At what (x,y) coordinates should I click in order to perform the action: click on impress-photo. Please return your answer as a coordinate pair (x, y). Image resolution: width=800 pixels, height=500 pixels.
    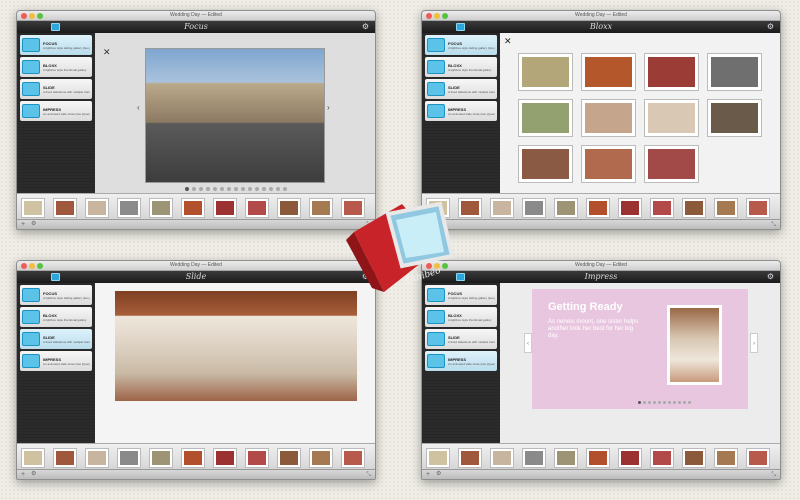
    Looking at the image, I should click on (694, 345).